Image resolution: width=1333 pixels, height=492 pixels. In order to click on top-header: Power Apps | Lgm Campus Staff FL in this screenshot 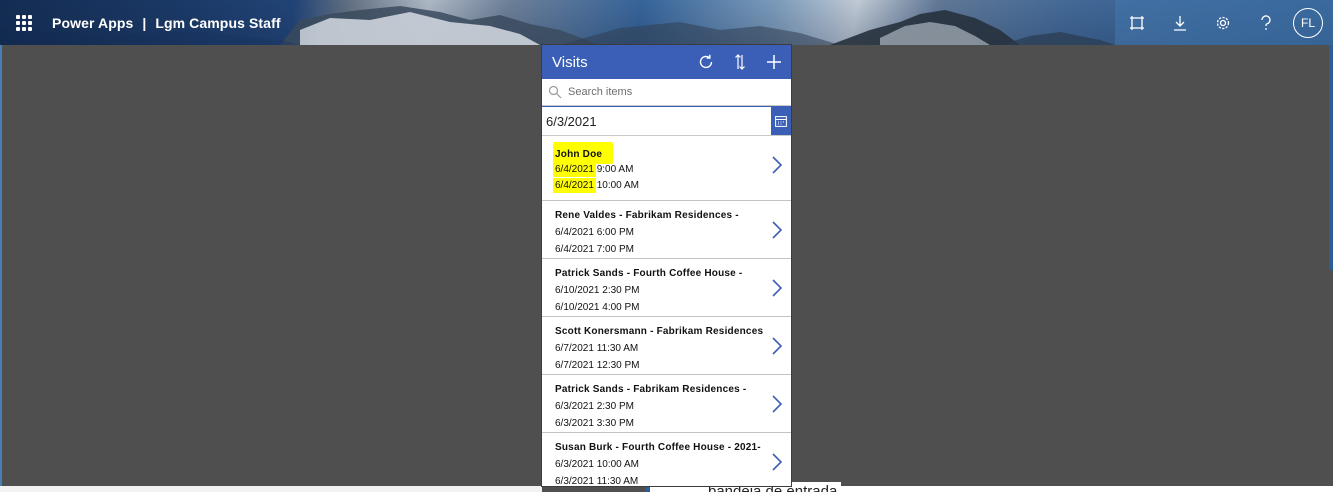, I will do `click(666, 22)`.